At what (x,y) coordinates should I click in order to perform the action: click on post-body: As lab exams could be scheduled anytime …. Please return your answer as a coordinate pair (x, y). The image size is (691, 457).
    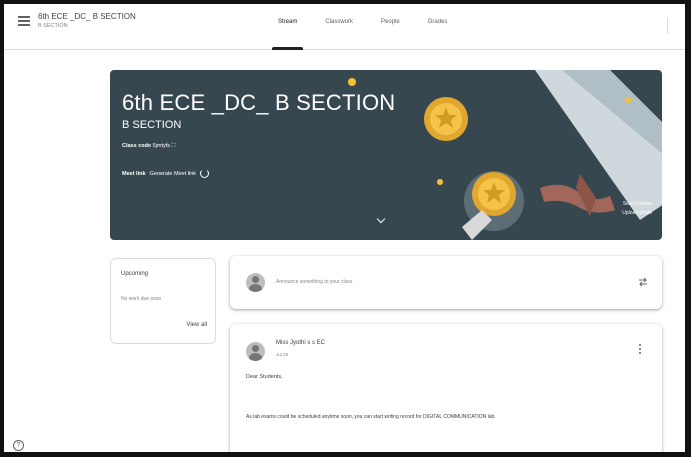
    Looking at the image, I should click on (371, 417).